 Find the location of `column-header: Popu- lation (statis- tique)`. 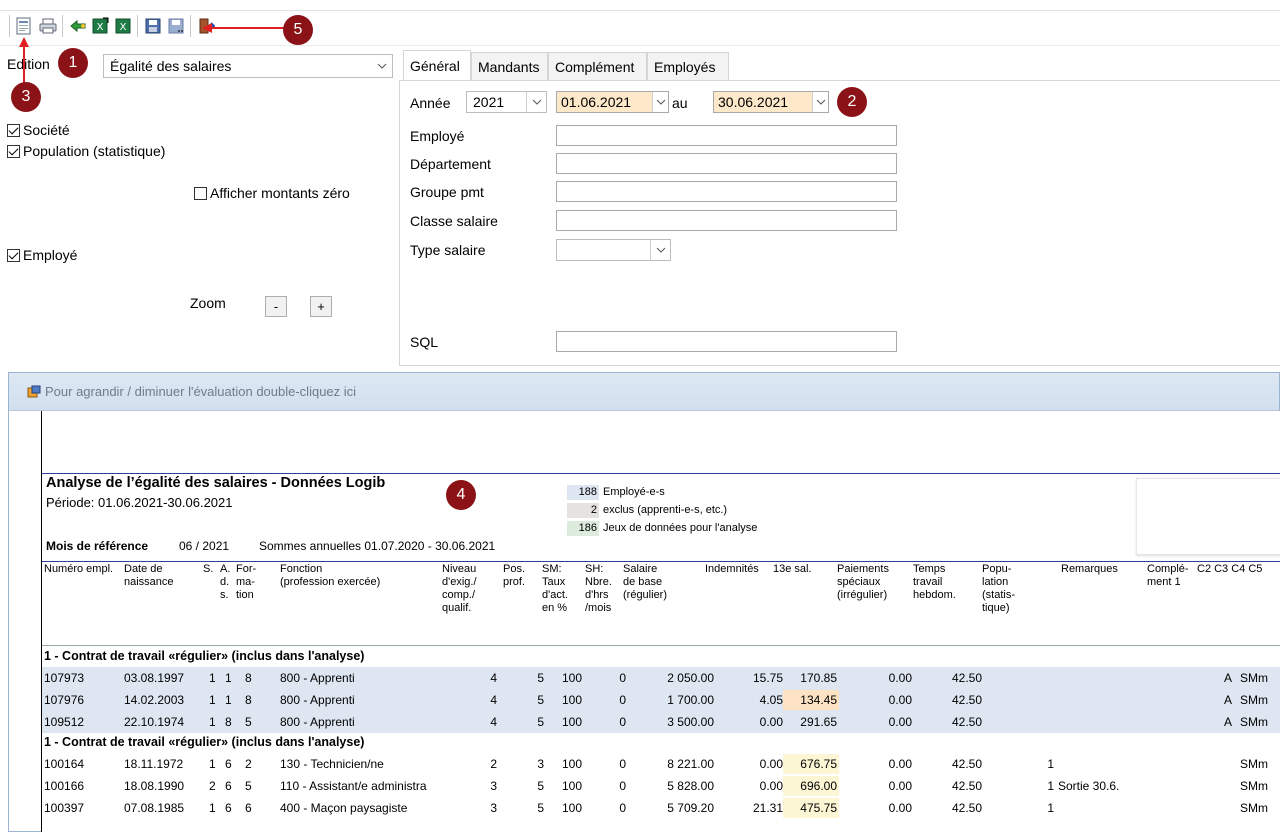

column-header: Popu- lation (statis- tique) is located at coordinates (998, 588).